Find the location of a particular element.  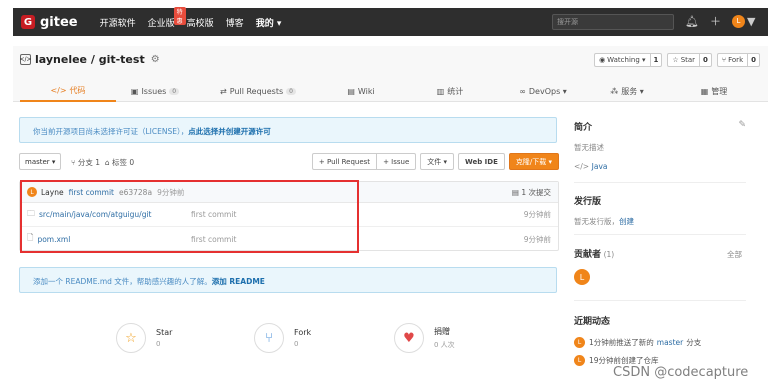

file-icon: 🗋︎ is located at coordinates (30, 237).